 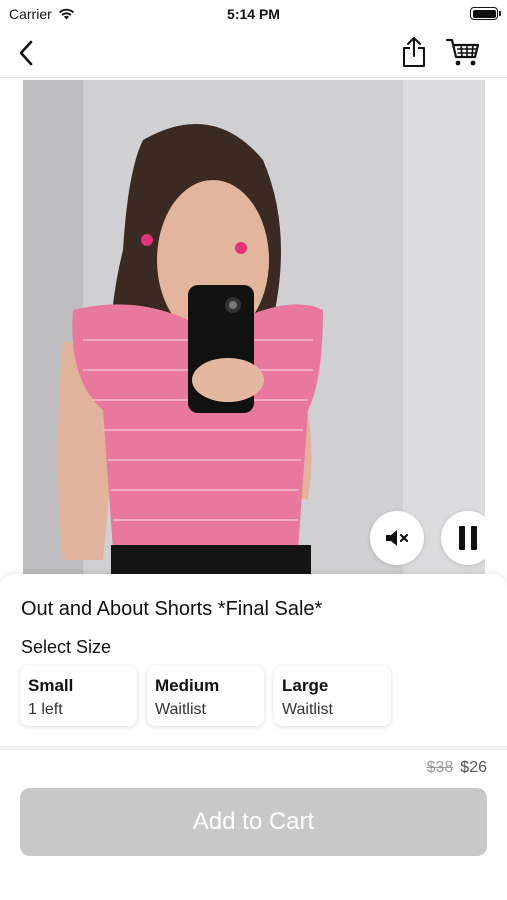 I want to click on add-to-cart-button: Add to Cart, so click(x=253, y=822).